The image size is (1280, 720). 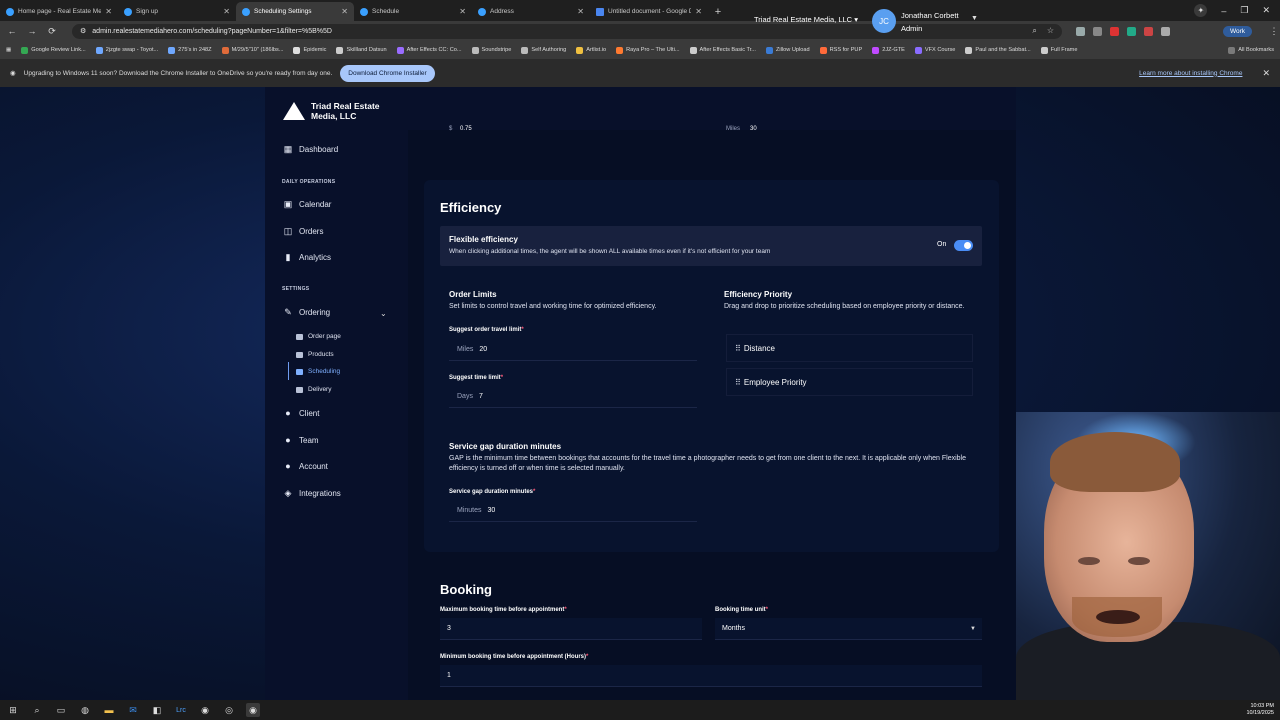 I want to click on bookmark-item: RSS for PUP, so click(x=840, y=50).